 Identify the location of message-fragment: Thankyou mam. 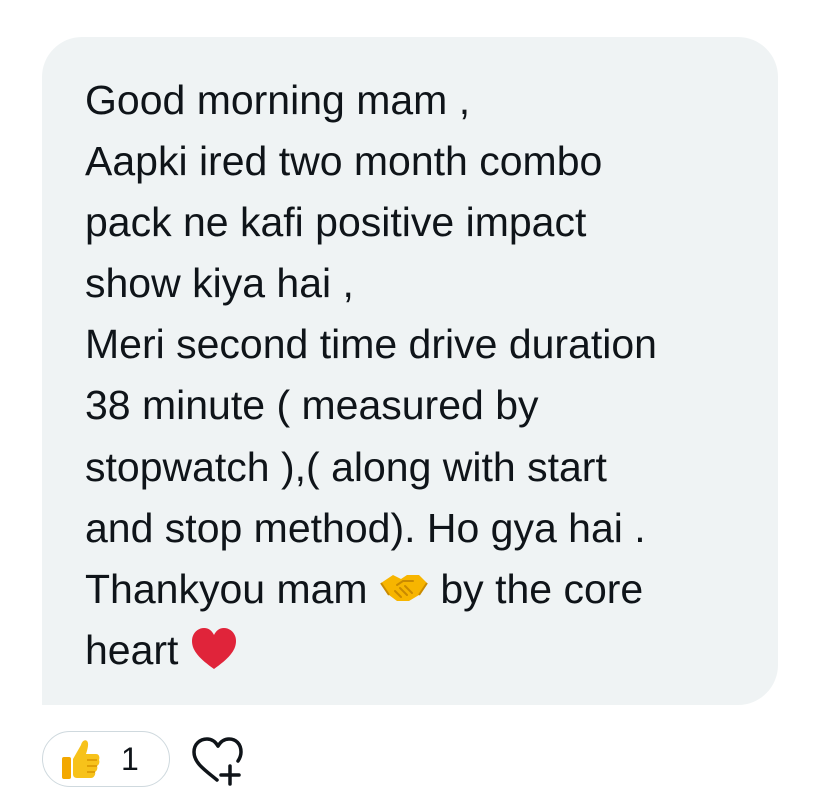
(226, 588).